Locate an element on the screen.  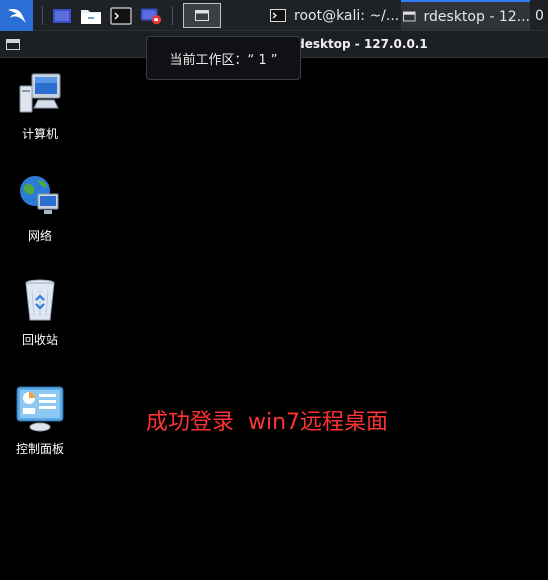
desktop-icon-label: 回收站 is located at coordinates (39, 340).